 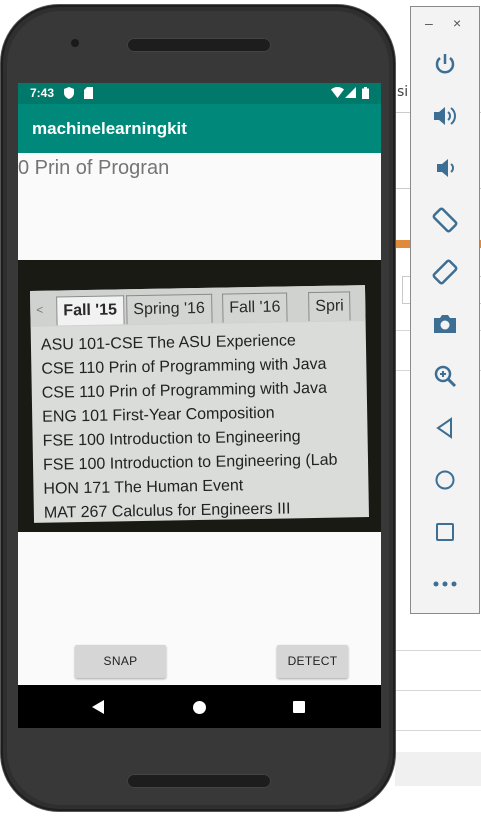 What do you see at coordinates (445, 583) in the screenshot?
I see `more-icon` at bounding box center [445, 583].